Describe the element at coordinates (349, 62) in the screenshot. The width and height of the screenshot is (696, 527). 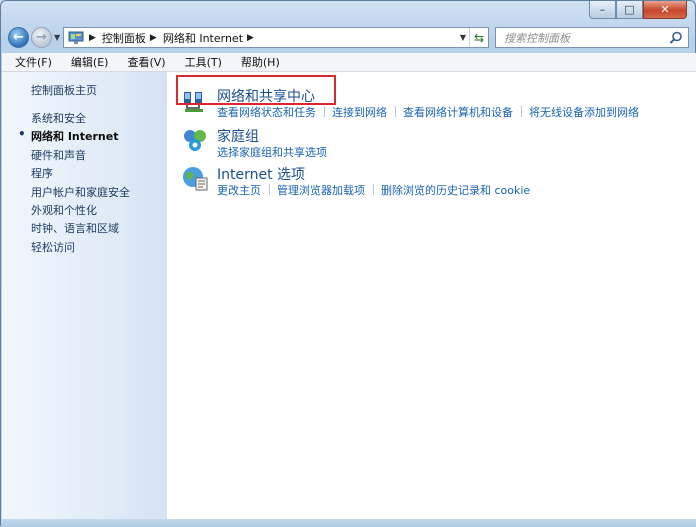
I see `menu-bar: 文件(F) 编辑(E) 查看(V) 工具(T) 帮助(H)` at that location.